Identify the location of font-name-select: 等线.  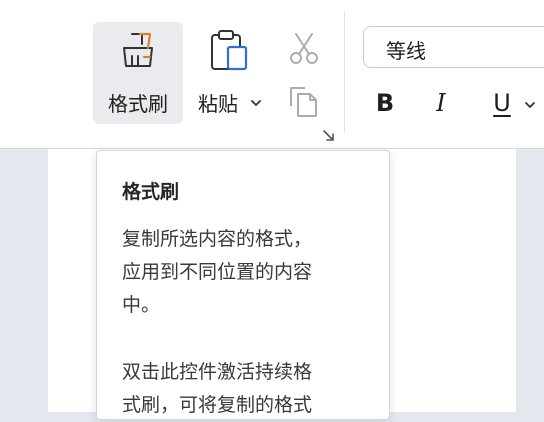
(453, 47).